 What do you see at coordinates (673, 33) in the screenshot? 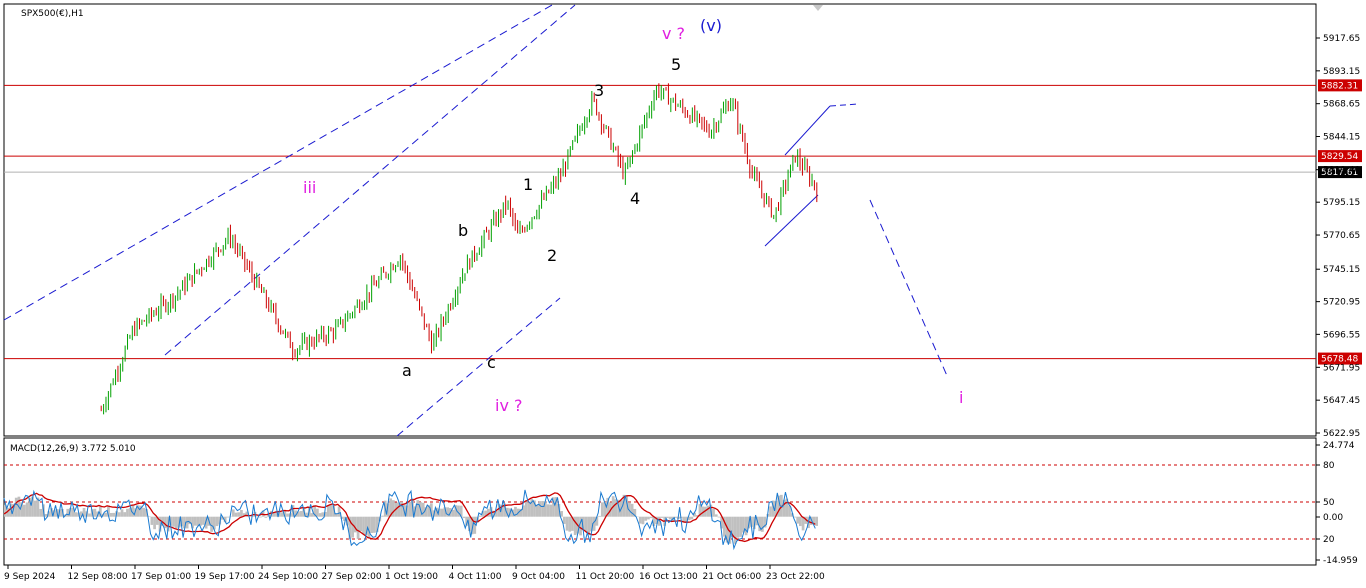
I see `wave-label: v ?` at bounding box center [673, 33].